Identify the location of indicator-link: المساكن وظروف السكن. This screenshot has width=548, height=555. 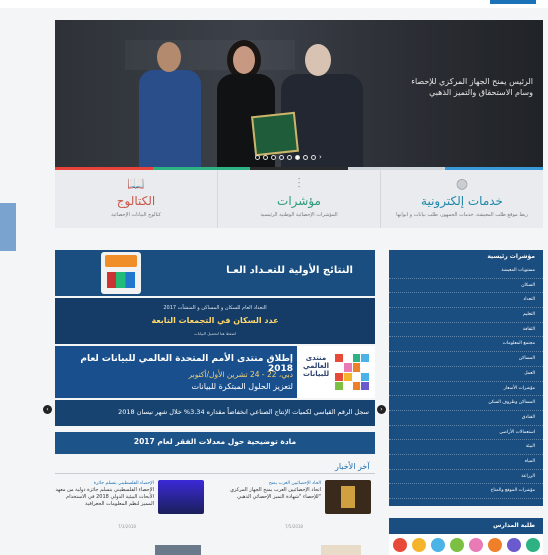
(466, 403).